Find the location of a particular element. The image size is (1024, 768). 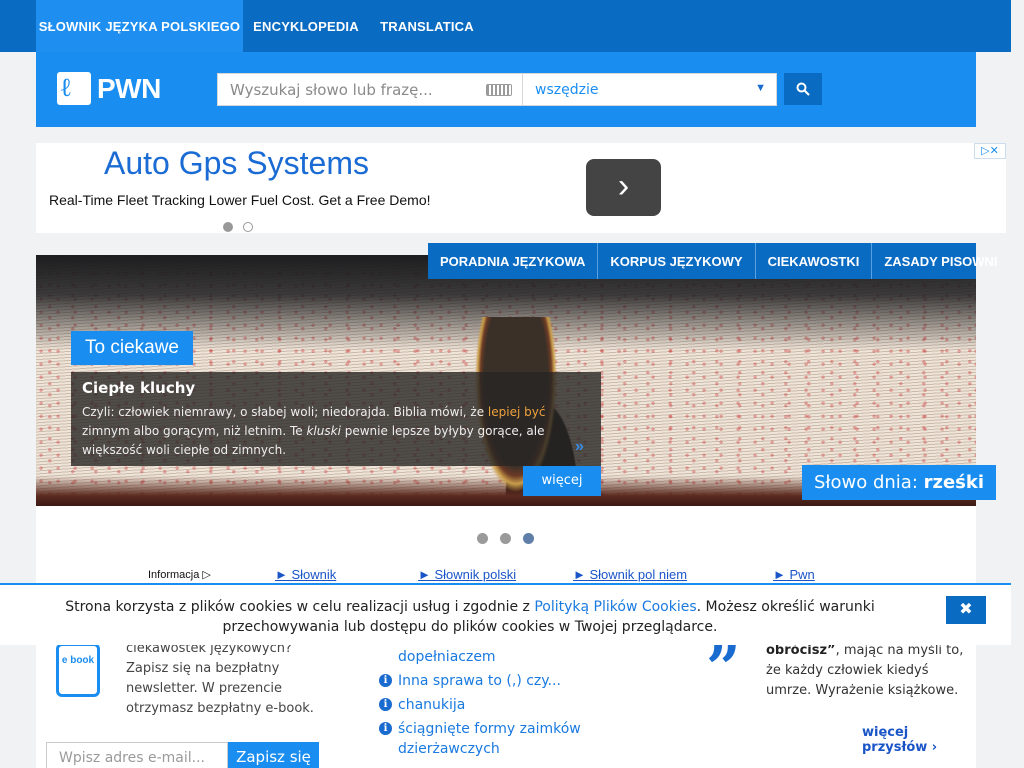

ad-link-pwn: ► Pwn is located at coordinates (794, 574).